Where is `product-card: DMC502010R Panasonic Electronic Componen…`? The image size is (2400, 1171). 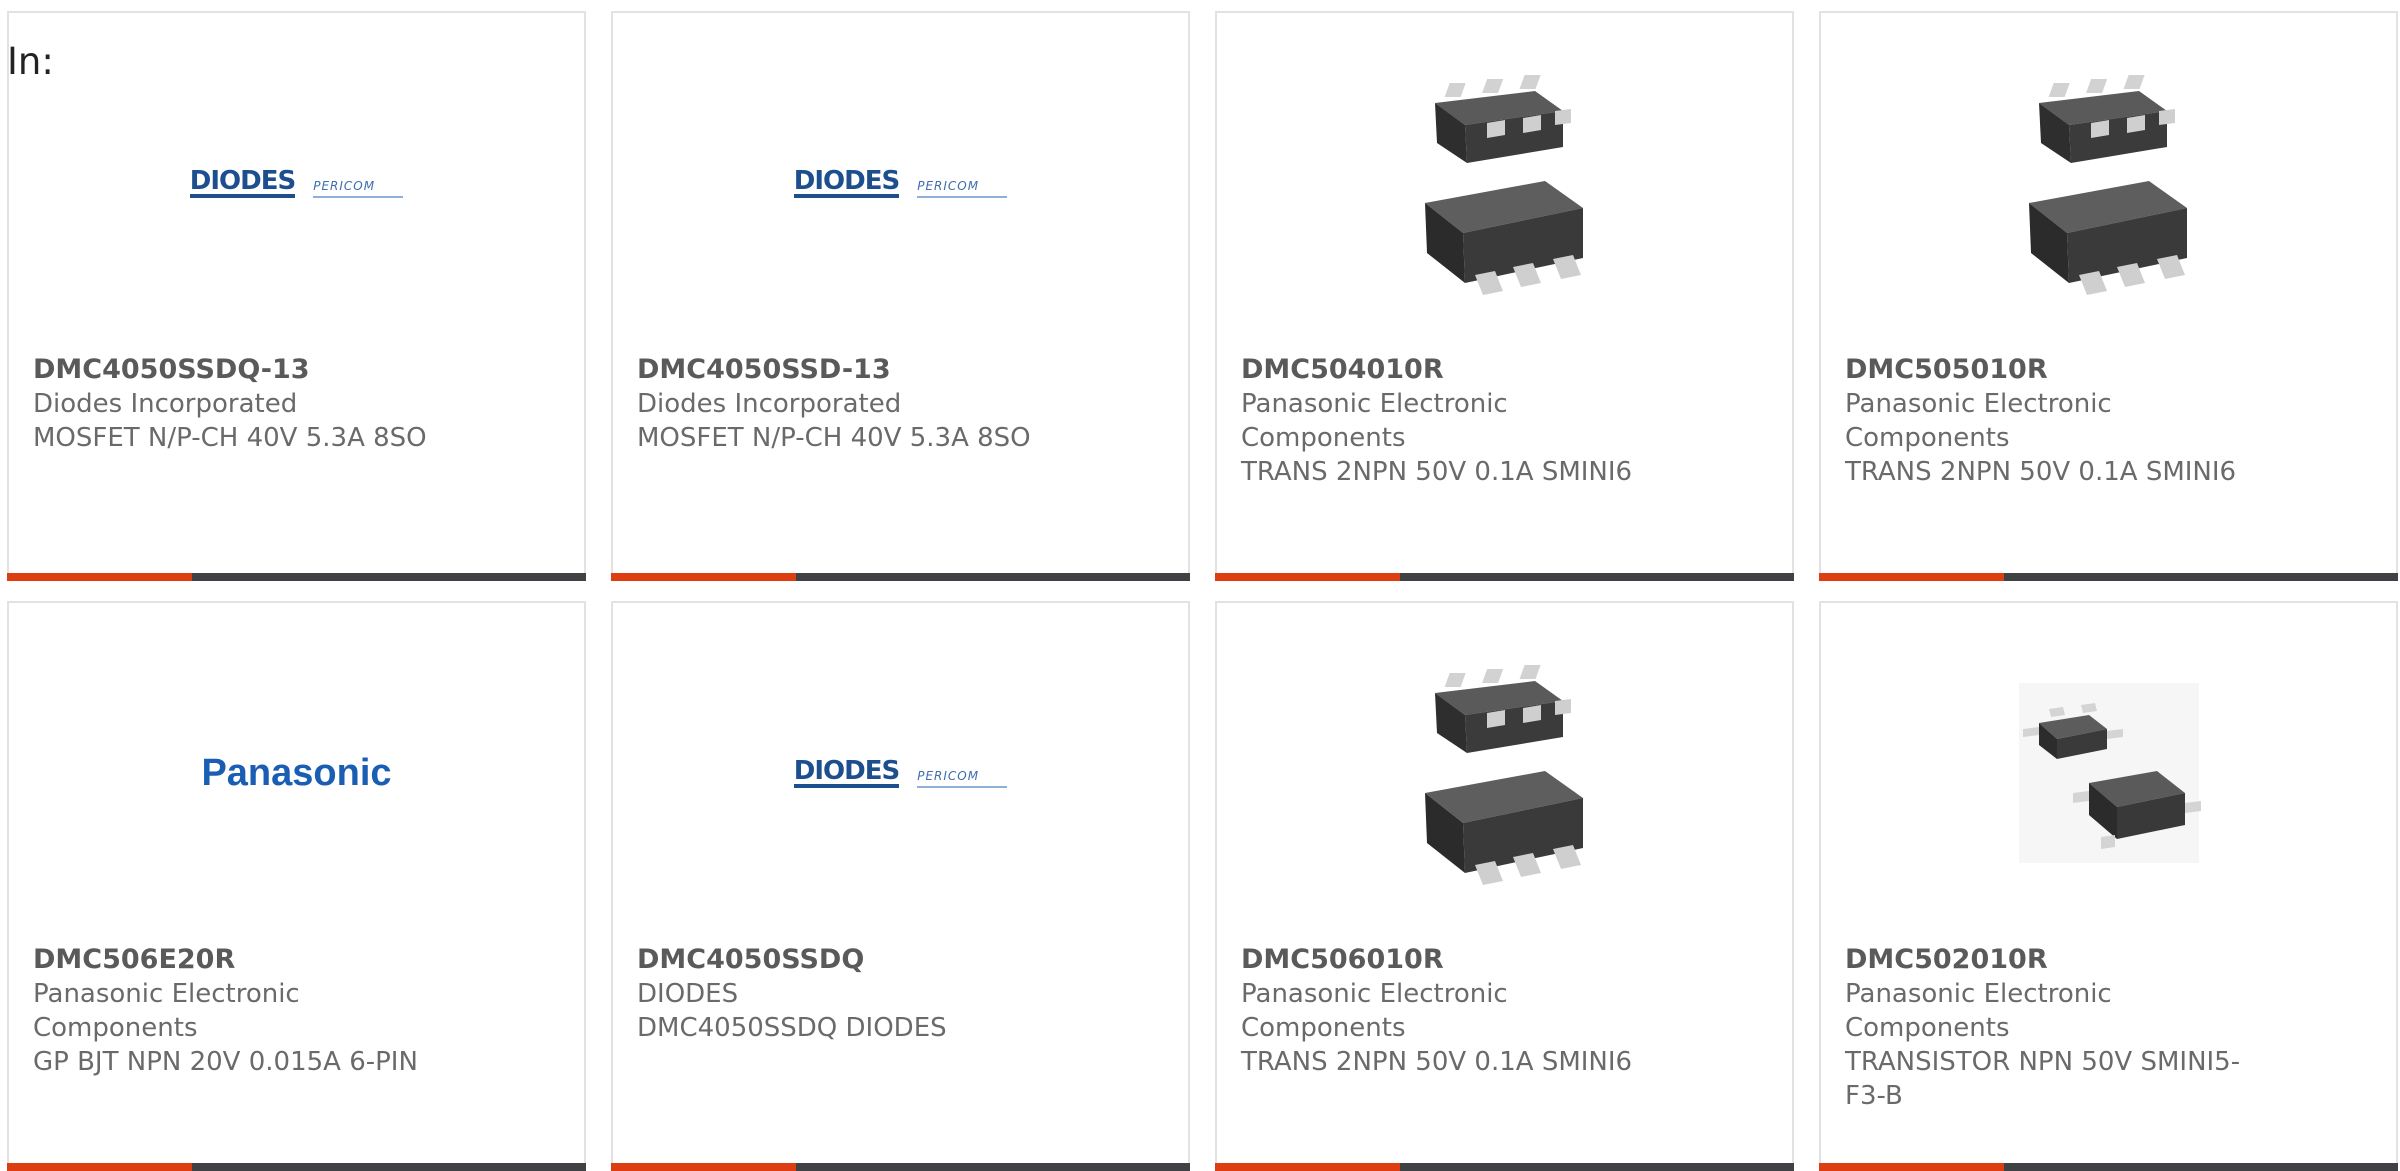 product-card: DMC502010R Panasonic Electronic Componen… is located at coordinates (2108, 886).